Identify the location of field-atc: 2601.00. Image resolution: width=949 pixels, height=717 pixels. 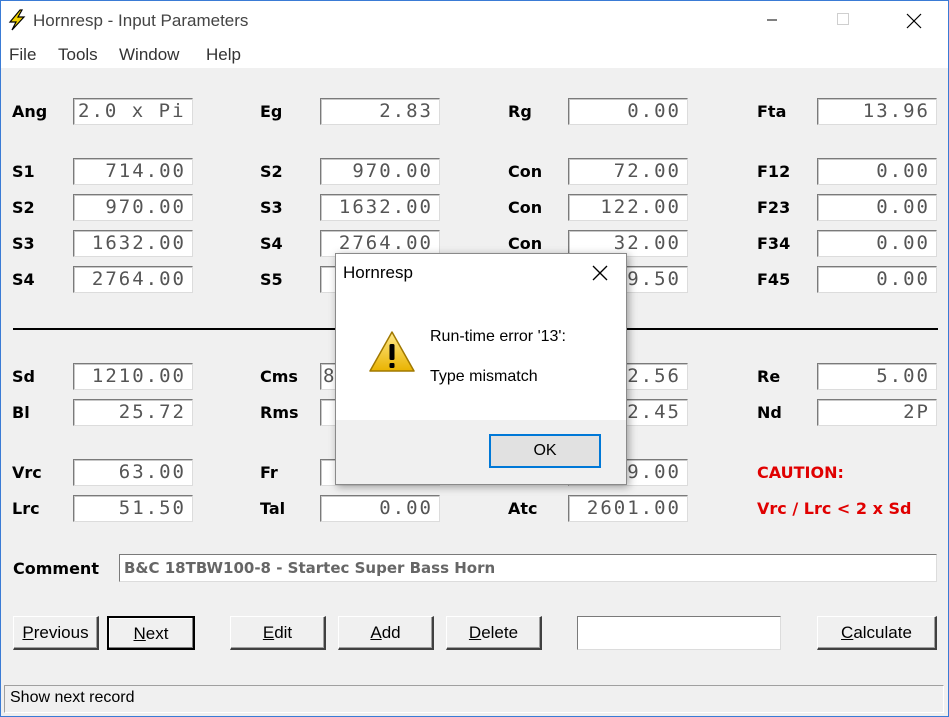
(628, 508).